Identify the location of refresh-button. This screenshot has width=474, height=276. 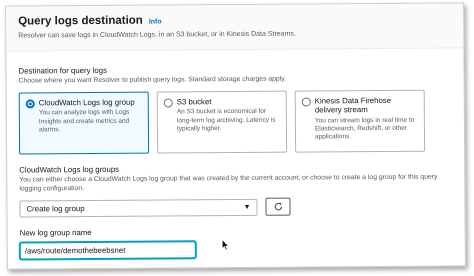
(278, 207).